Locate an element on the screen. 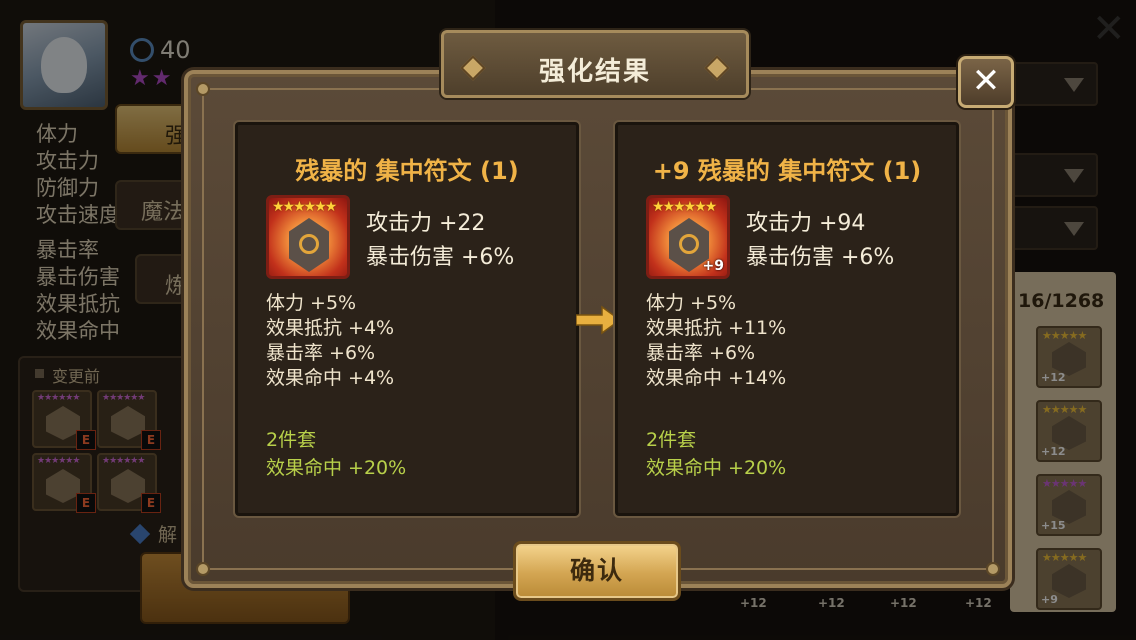 The image size is (1136, 640). rune-icon: ★★★★★★ +9 is located at coordinates (688, 237).